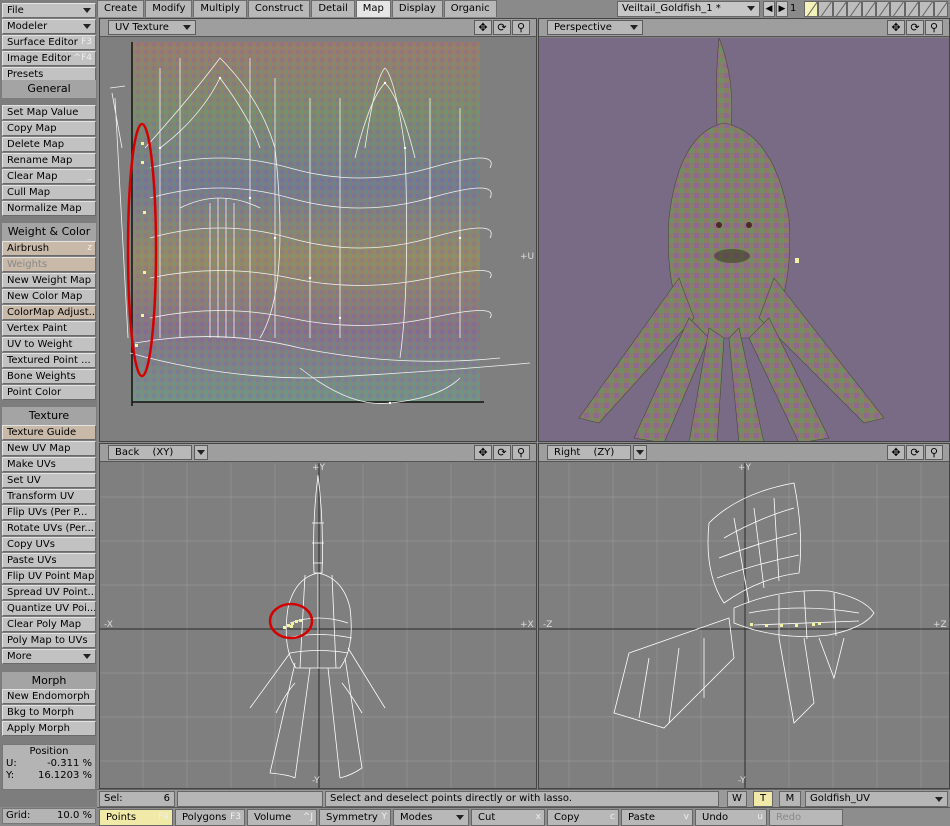 The width and height of the screenshot is (950, 826). What do you see at coordinates (49, 128) in the screenshot?
I see `copy-map-button: Copy Map` at bounding box center [49, 128].